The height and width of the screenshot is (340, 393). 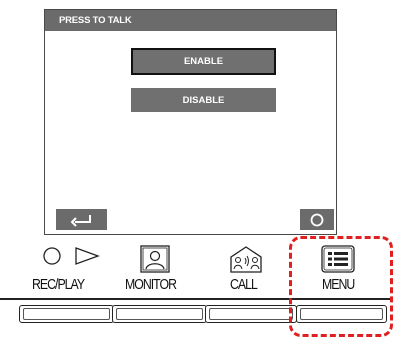 I want to click on return-arrow-icon, so click(x=80, y=220).